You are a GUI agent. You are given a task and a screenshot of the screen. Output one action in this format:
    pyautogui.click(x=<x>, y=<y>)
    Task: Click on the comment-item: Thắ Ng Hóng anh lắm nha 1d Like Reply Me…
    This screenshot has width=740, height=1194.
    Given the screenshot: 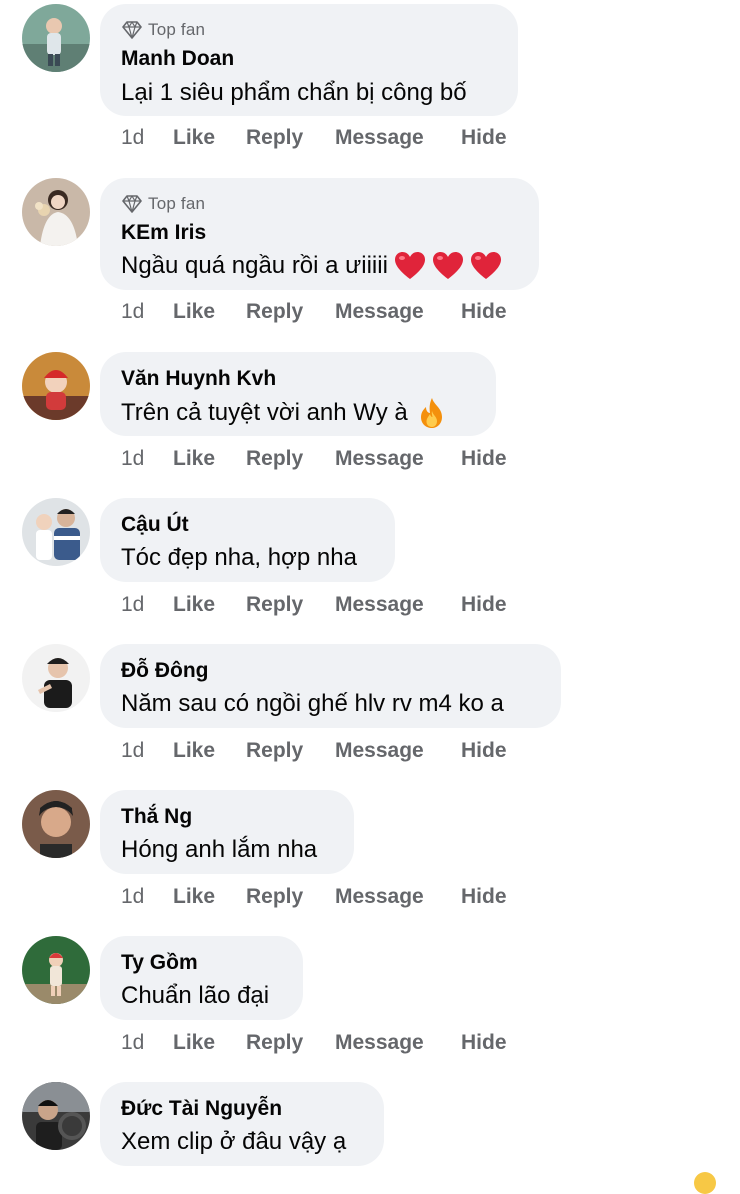 What is the action you would take?
    pyautogui.click(x=370, y=859)
    